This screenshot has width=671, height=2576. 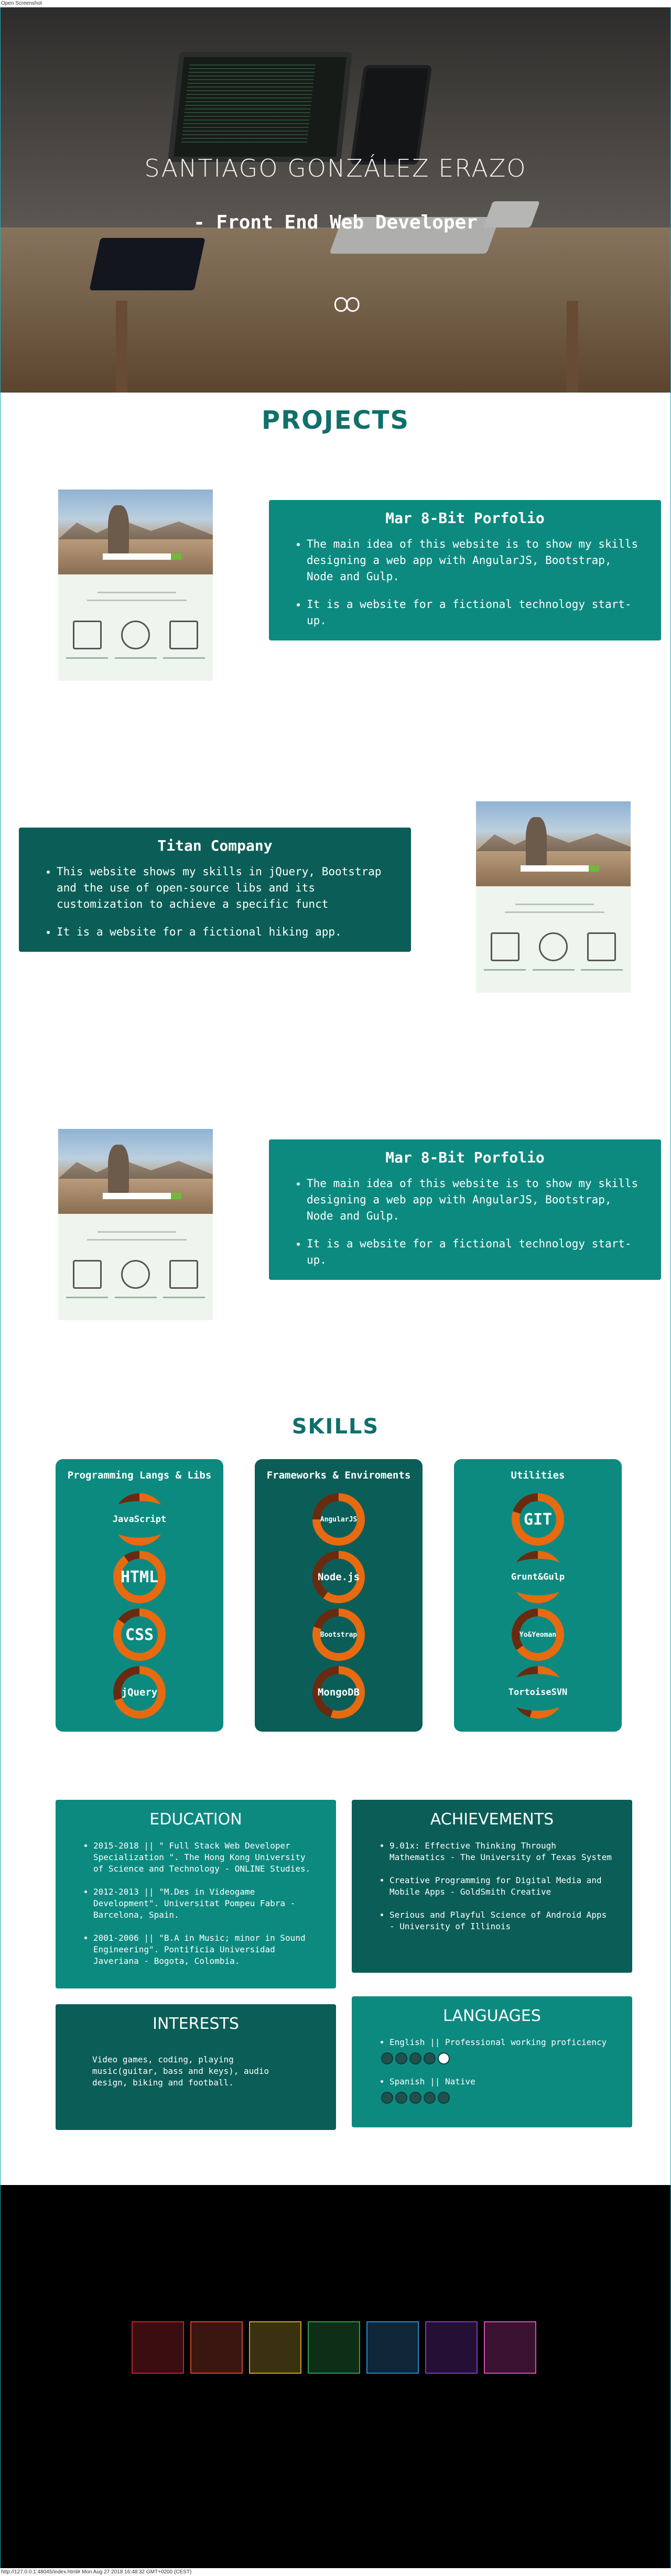 I want to click on project-card-title: Titan Company, so click(x=215, y=845).